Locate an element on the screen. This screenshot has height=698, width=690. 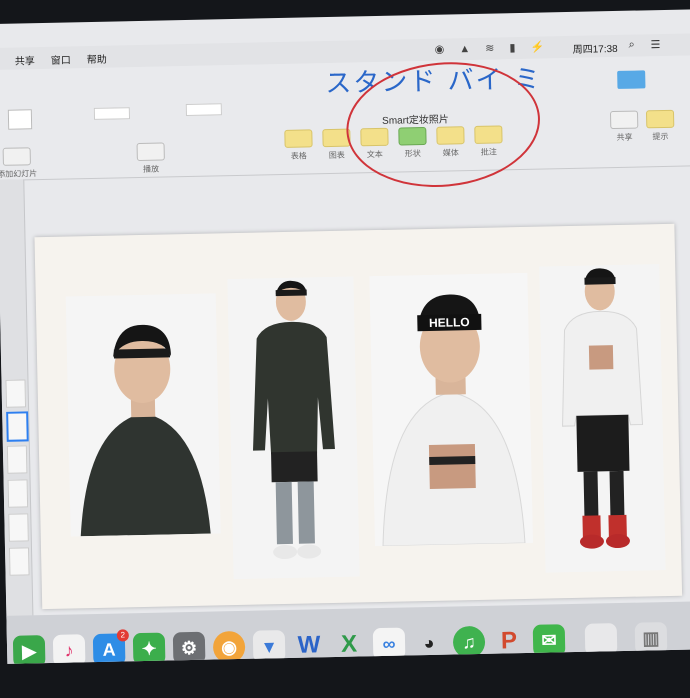
tips-icon is located at coordinates (660, 119).